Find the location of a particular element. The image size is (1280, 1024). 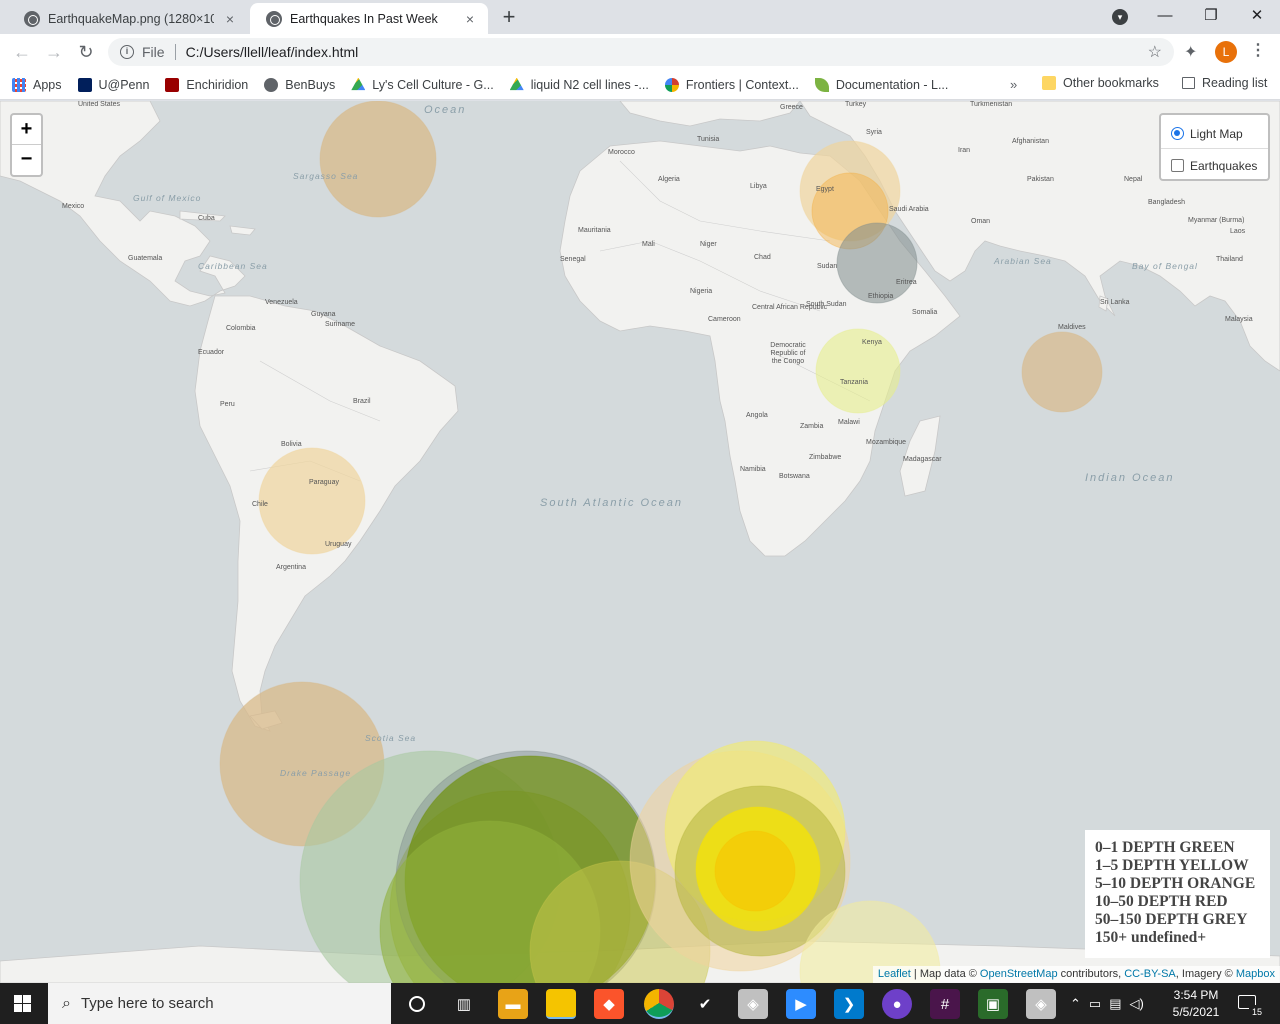

country-label: Ethiopia is located at coordinates (881, 296).